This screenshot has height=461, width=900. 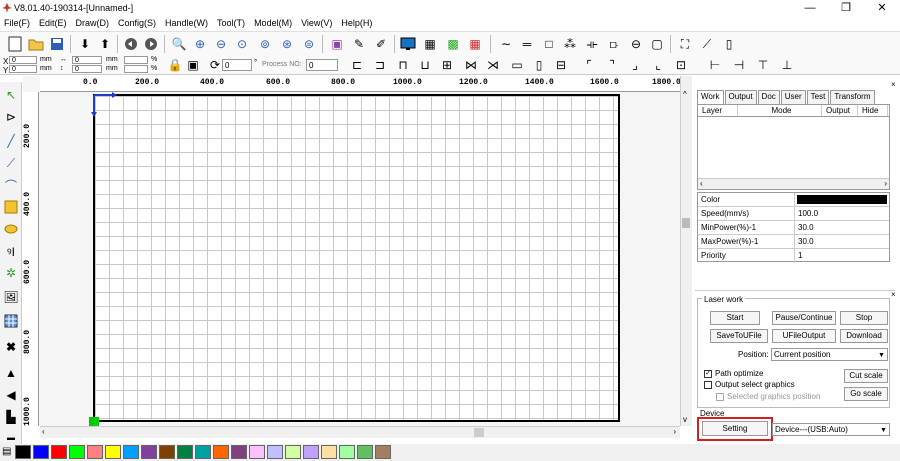 I want to click on height-field: 0, so click(x=87, y=69).